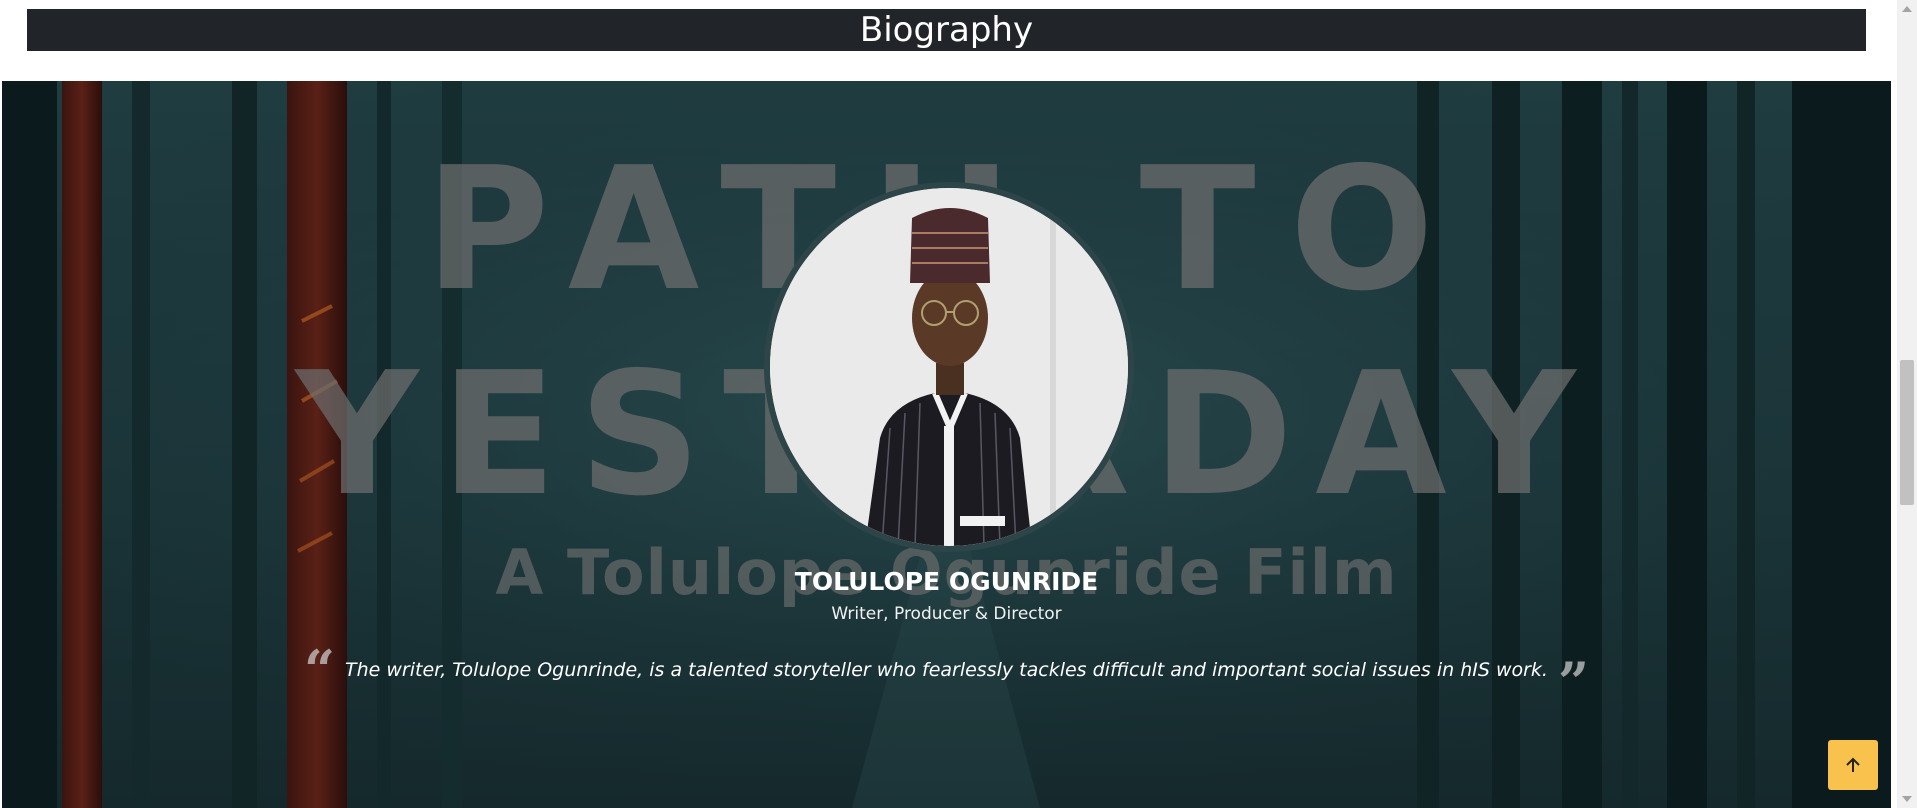  I want to click on profile-photo-frame, so click(949, 367).